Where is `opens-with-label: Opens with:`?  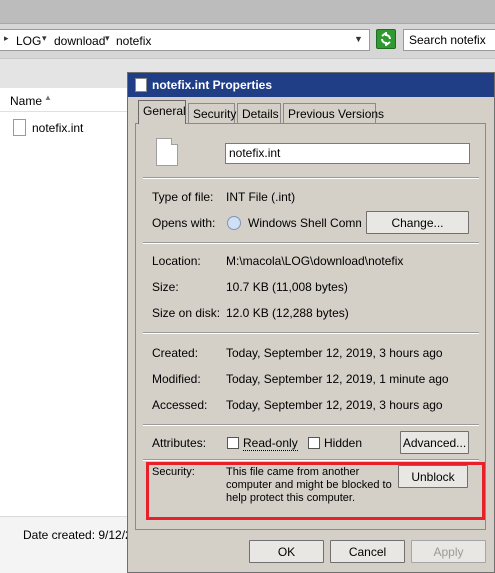 opens-with-label: Opens with: is located at coordinates (184, 223).